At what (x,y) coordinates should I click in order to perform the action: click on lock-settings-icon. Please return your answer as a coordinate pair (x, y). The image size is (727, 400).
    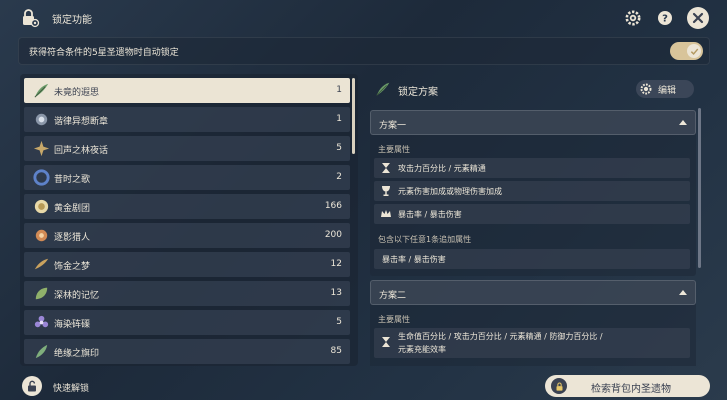
    Looking at the image, I should click on (31, 18).